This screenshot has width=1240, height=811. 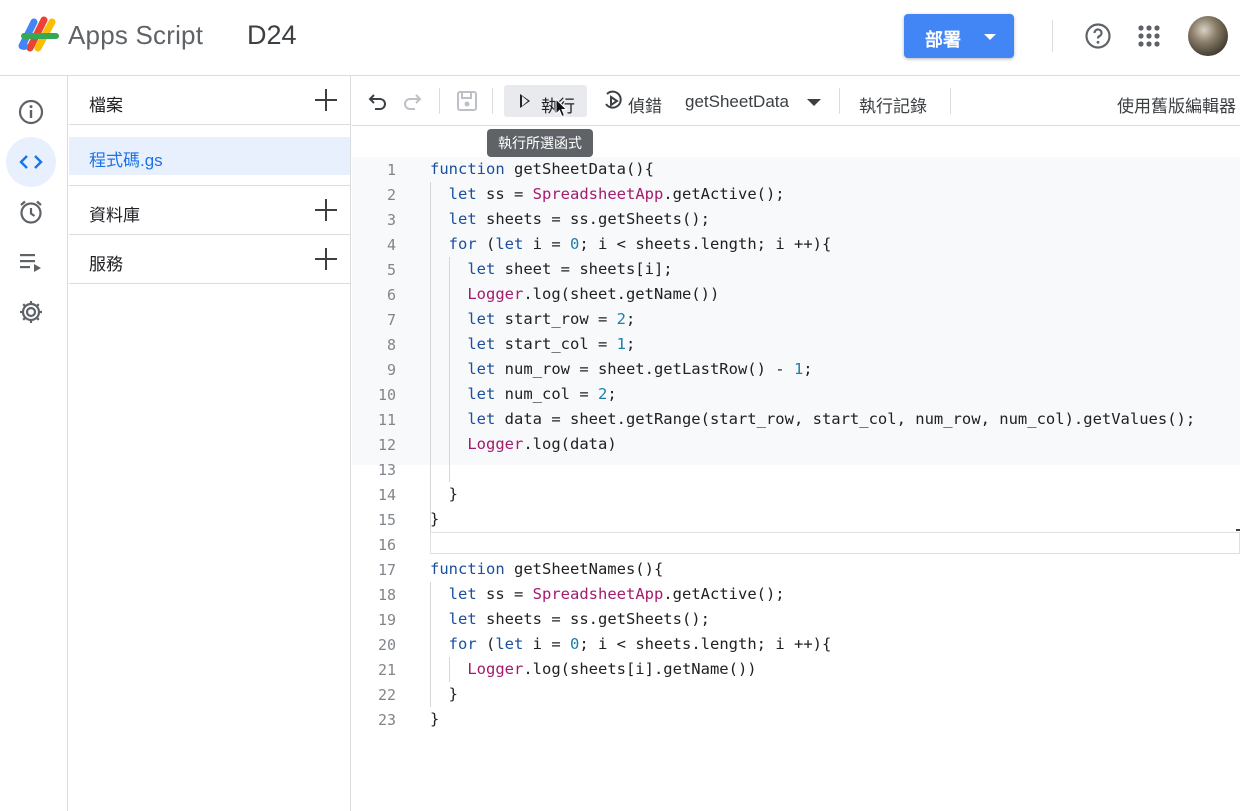 I want to click on add-service-plus-icon, so click(x=326, y=259).